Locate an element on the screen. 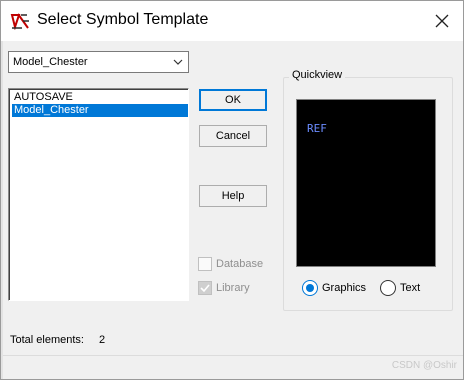  total-elements-value: 2 is located at coordinates (102, 340).